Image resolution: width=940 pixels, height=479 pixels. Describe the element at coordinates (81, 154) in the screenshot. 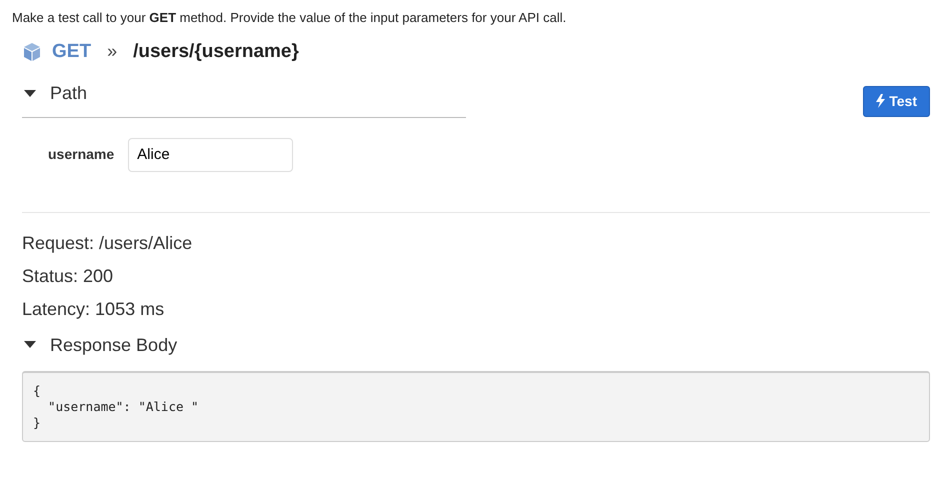

I see `field-label: username` at that location.